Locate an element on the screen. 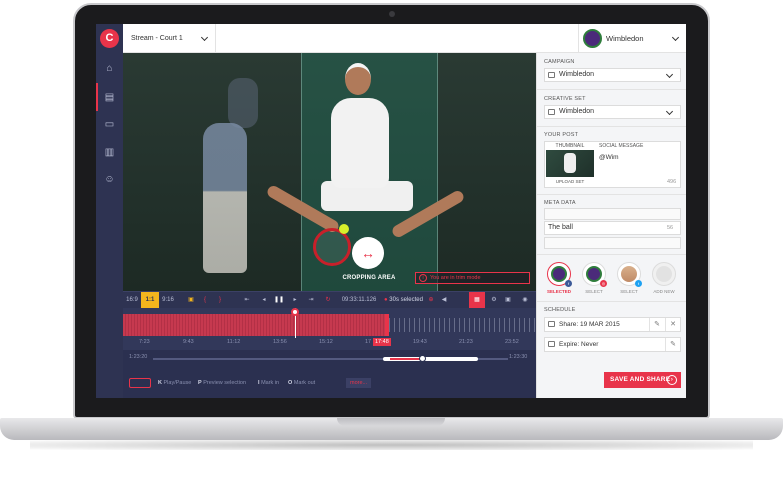 The height and width of the screenshot is (481, 783). folder-icon: ▭ is located at coordinates (109, 124).